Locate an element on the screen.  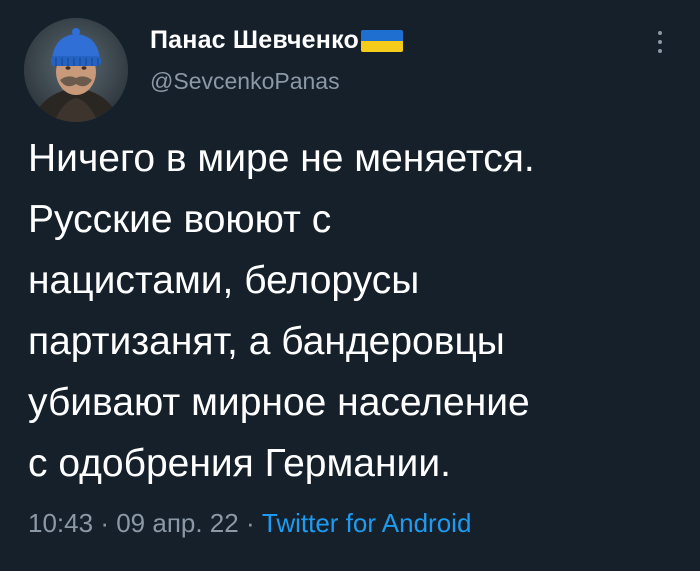
tweet-source-link: Twitter for Android is located at coordinates (367, 523).